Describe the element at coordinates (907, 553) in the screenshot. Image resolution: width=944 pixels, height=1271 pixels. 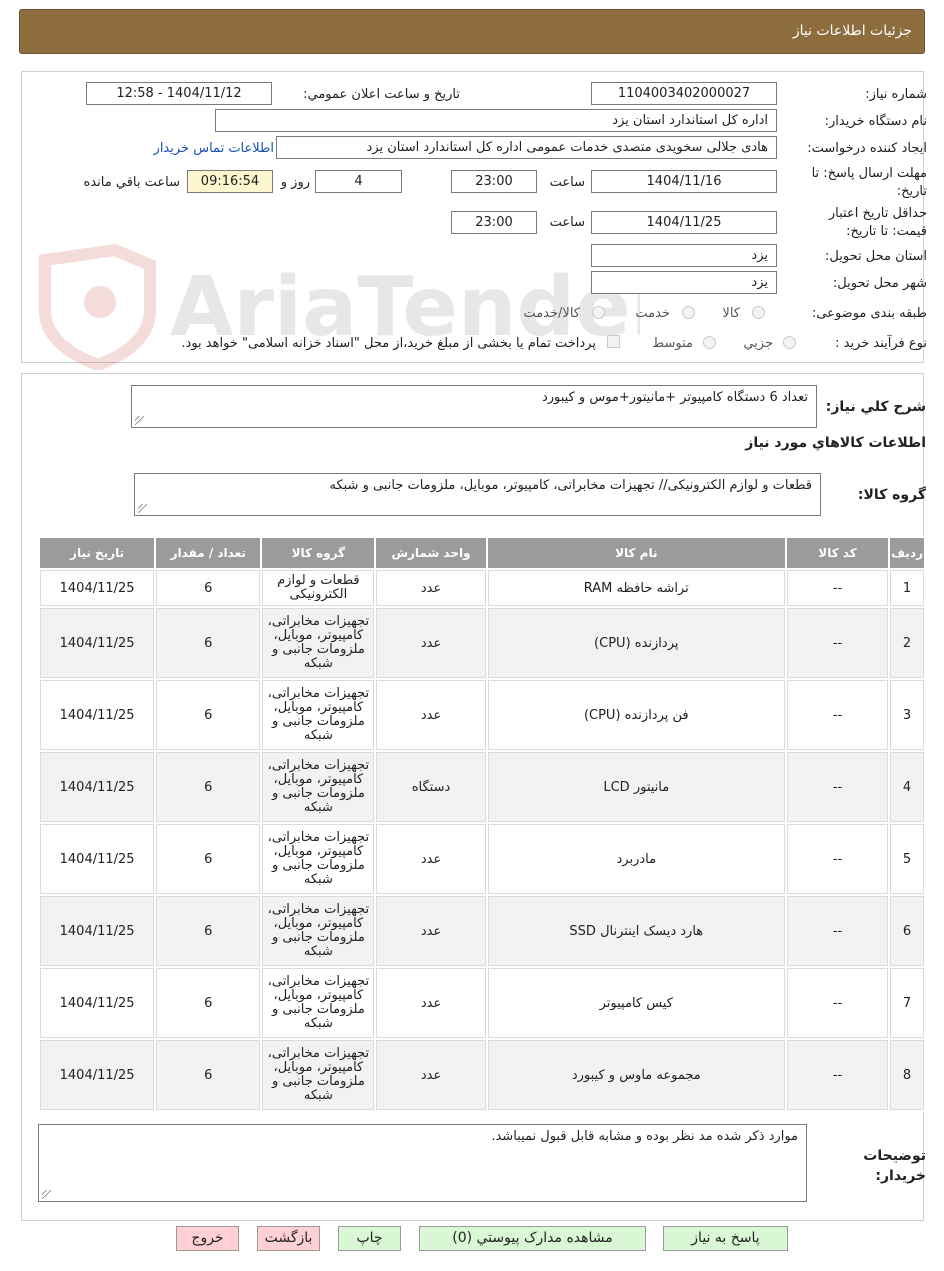
I see `col-header-row: ردیف` at that location.